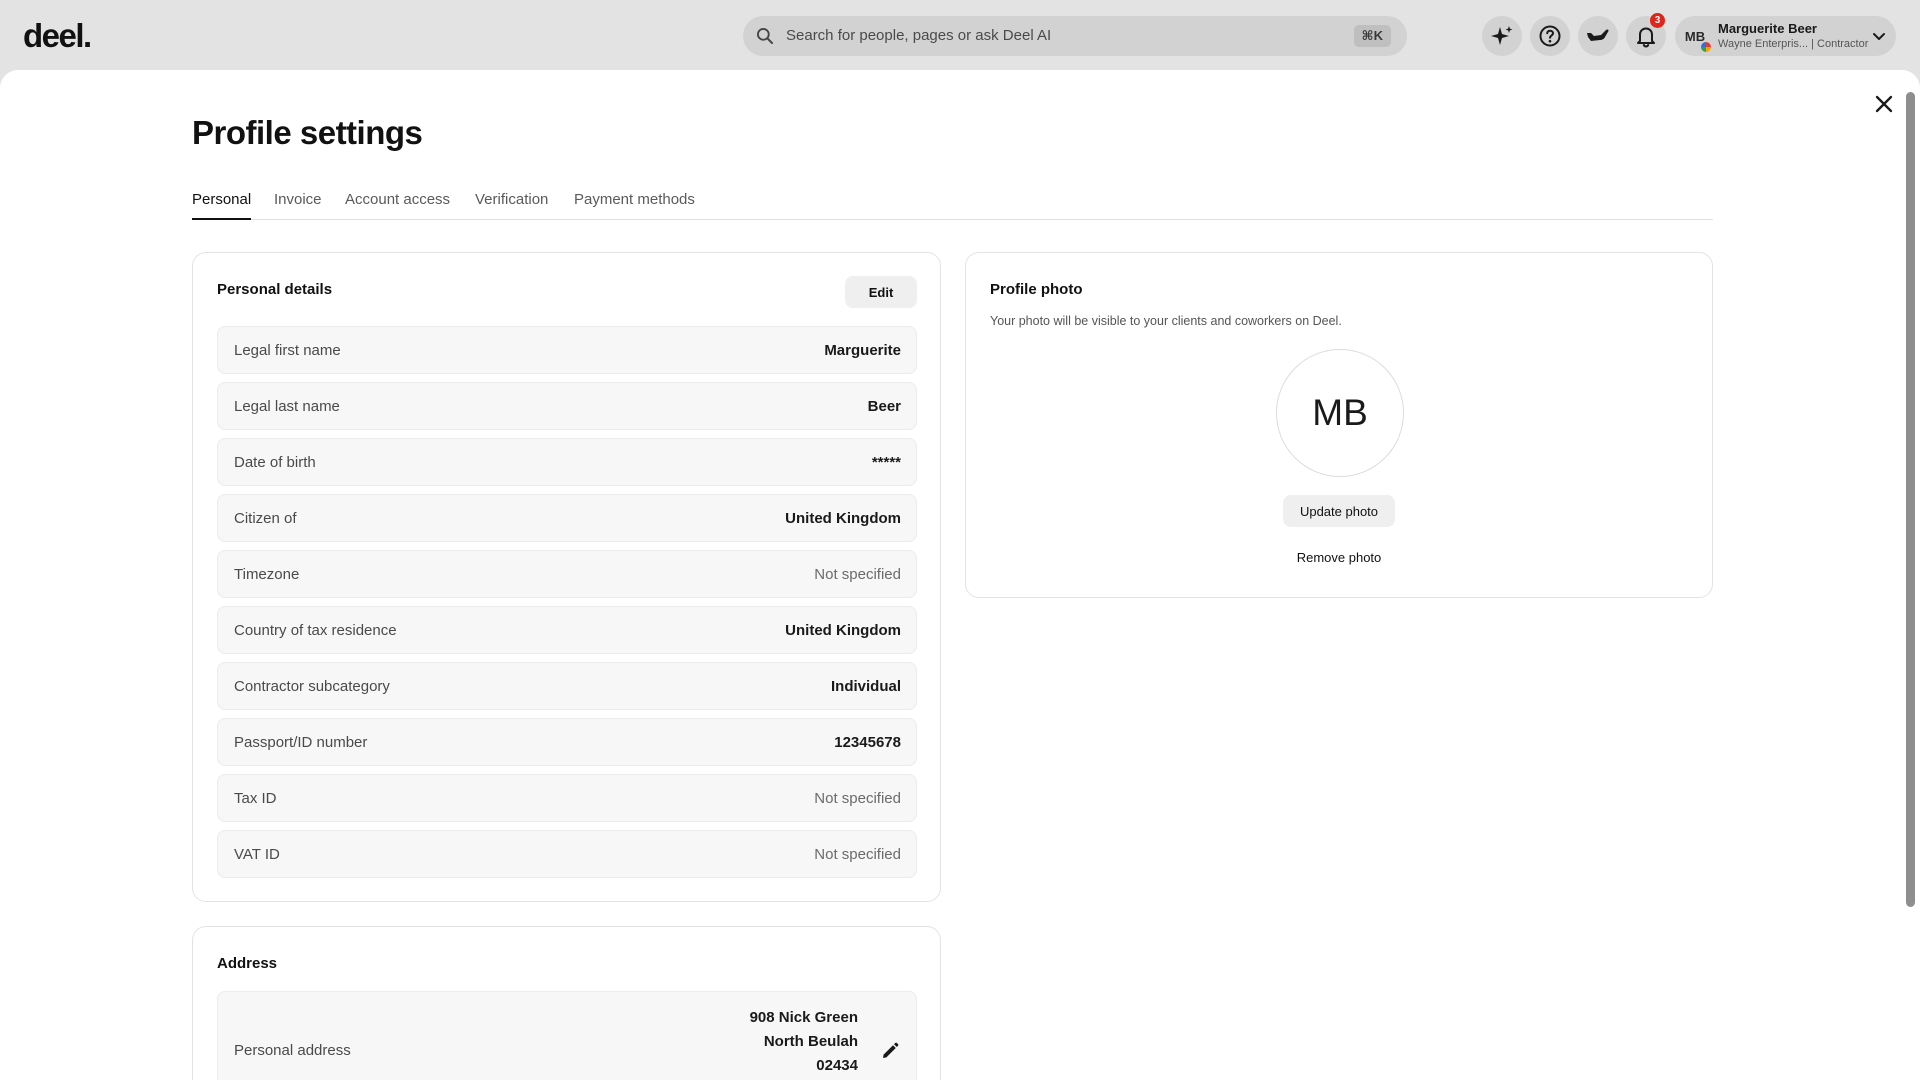 This screenshot has width=1920, height=1080. What do you see at coordinates (1910, 499) in the screenshot?
I see `scrollbar-thumb` at bounding box center [1910, 499].